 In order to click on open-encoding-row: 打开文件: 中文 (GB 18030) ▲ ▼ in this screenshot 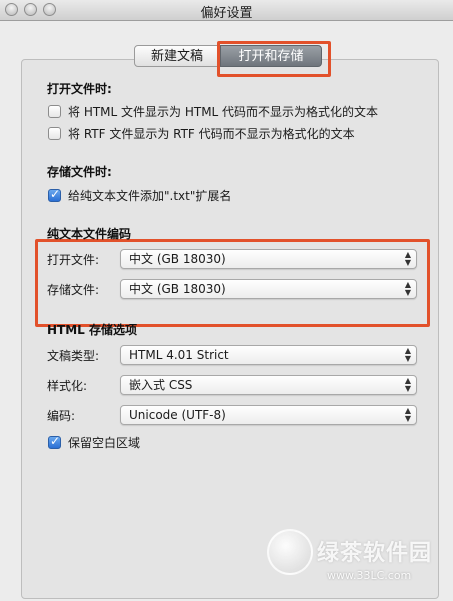, I will do `click(232, 259)`.